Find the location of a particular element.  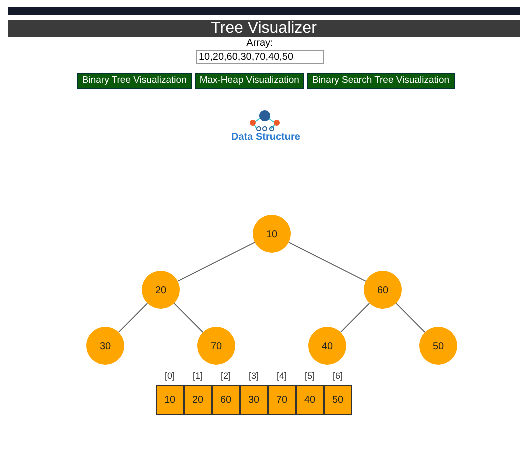

tree-node: 20 is located at coordinates (161, 290).